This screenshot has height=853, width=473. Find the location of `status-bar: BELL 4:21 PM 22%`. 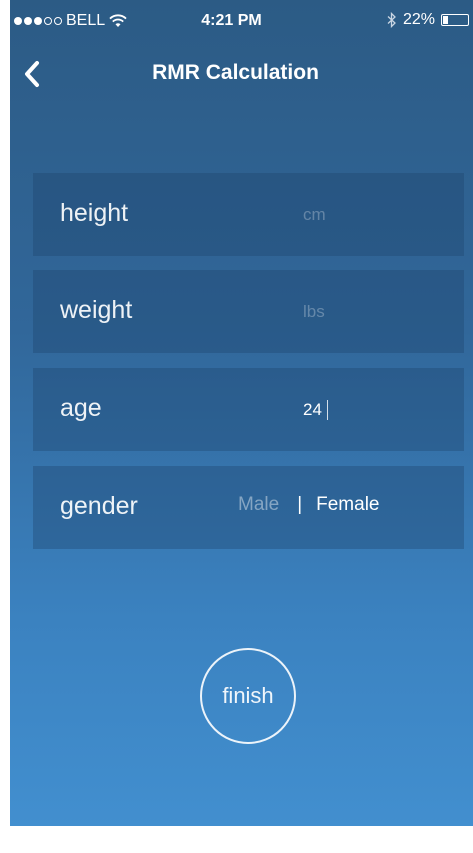

status-bar: BELL 4:21 PM 22% is located at coordinates (241, 20).